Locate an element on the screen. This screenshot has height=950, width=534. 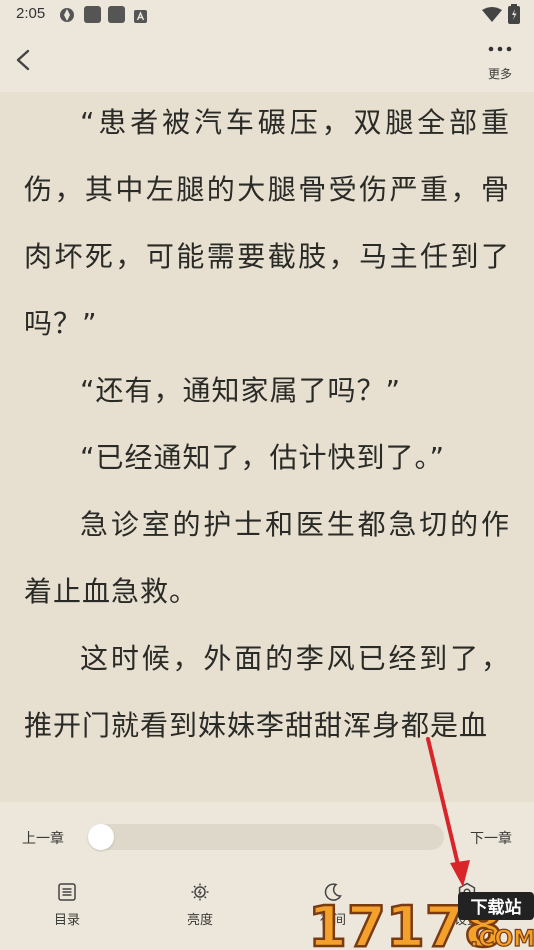
watermark-subtext: 下载站 is located at coordinates (496, 907).